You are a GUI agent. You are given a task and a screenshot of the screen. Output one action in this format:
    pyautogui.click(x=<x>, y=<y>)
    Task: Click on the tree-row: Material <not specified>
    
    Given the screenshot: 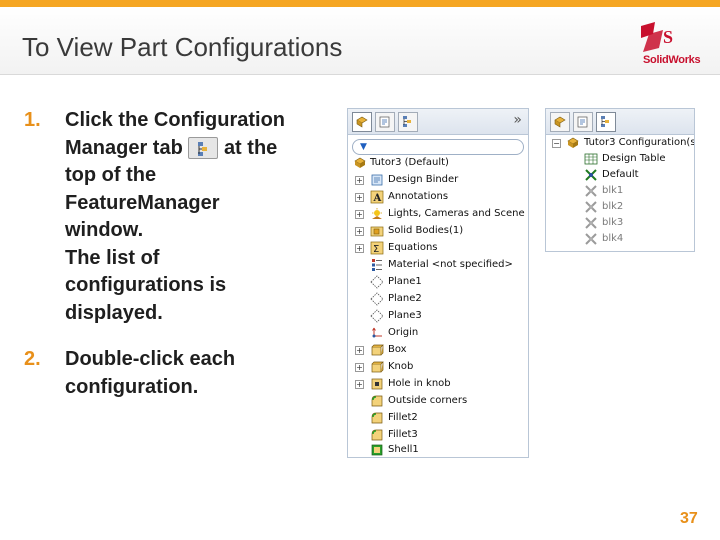 What is the action you would take?
    pyautogui.click(x=438, y=265)
    